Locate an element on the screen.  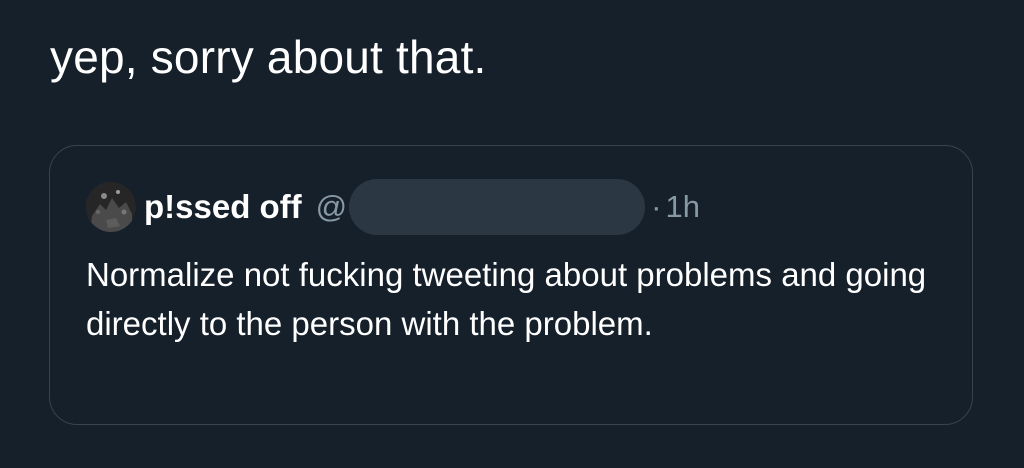
quoted-author-name: p!ssed off is located at coordinates (223, 207).